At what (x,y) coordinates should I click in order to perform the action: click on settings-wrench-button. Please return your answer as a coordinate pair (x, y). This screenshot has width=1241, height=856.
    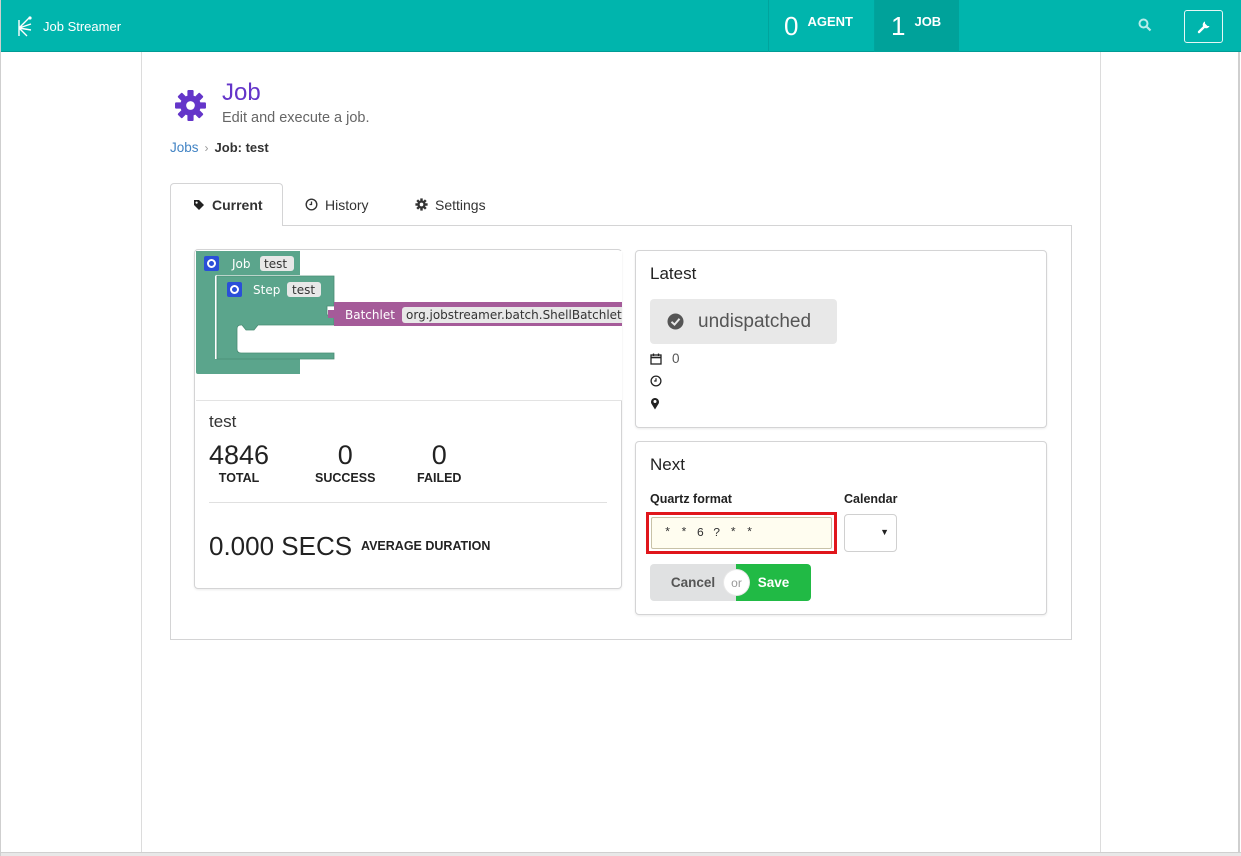
    Looking at the image, I should click on (1203, 26).